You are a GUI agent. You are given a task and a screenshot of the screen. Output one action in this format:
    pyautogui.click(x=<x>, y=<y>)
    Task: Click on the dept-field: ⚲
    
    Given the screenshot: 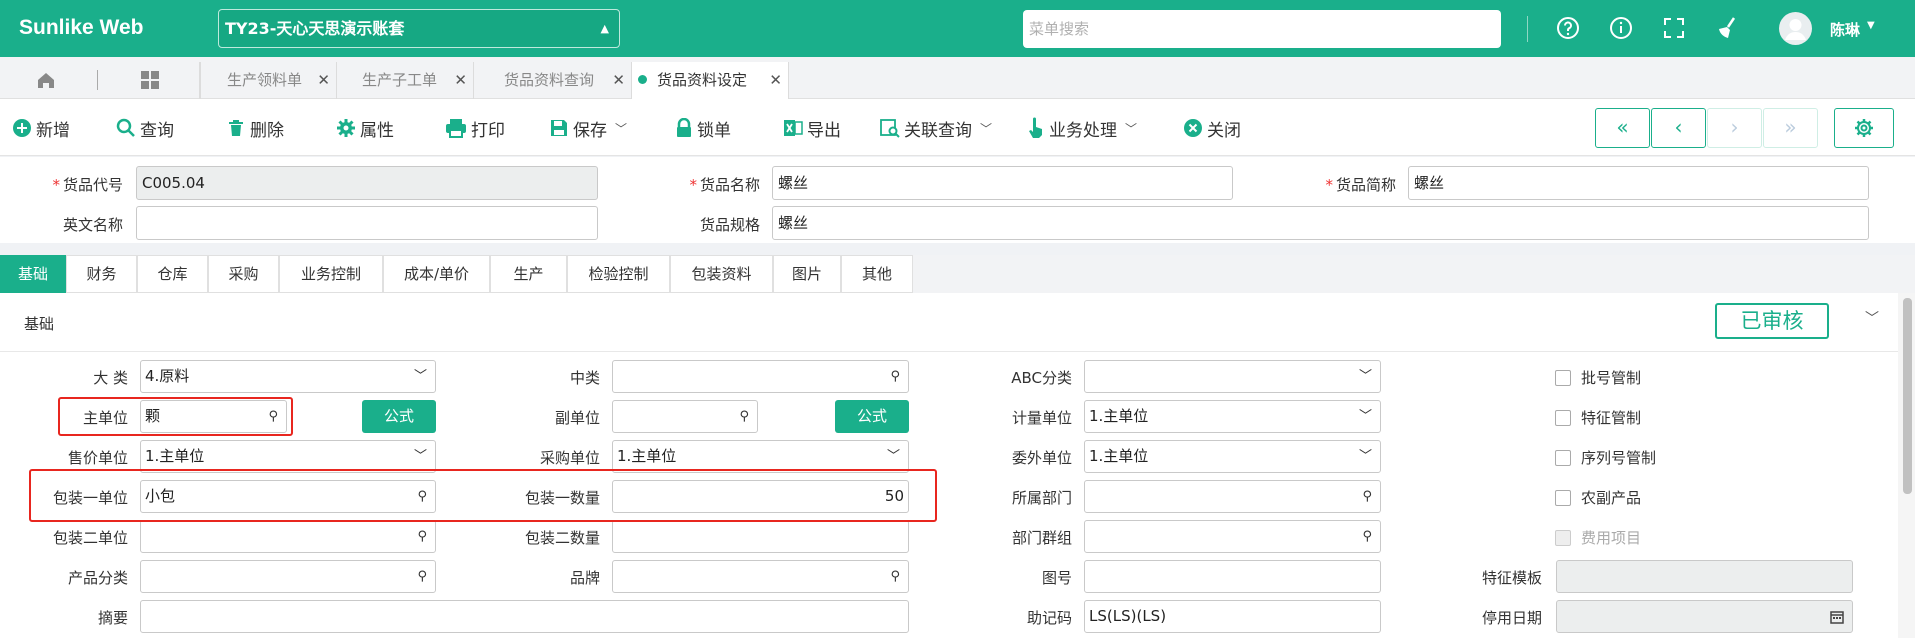 What is the action you would take?
    pyautogui.click(x=1232, y=496)
    